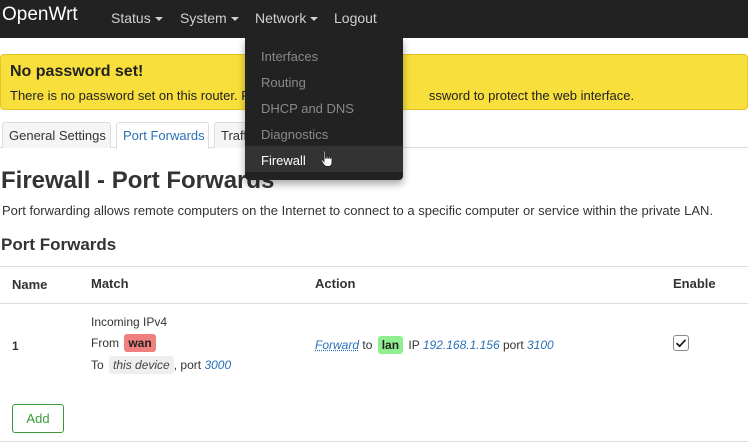 The height and width of the screenshot is (444, 748). Describe the element at coordinates (131, 18) in the screenshot. I see `nav-status-label: Status` at that location.